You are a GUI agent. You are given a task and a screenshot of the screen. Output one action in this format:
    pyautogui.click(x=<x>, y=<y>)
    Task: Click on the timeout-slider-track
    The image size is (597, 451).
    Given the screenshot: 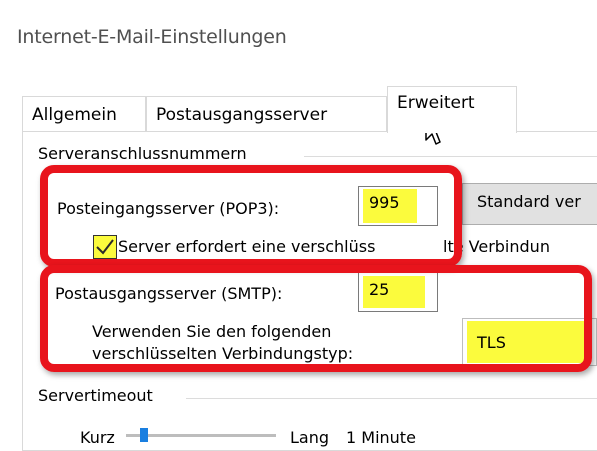 What is the action you would take?
    pyautogui.click(x=201, y=435)
    